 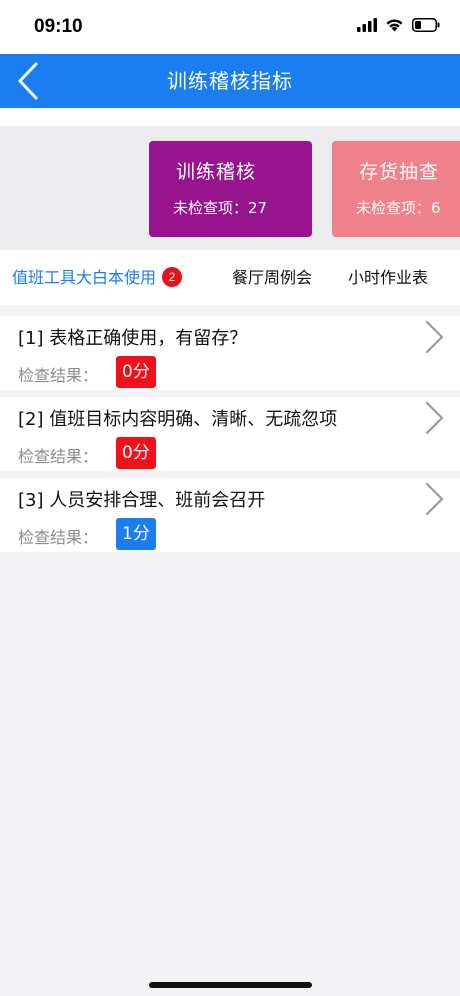 I want to click on tab-label: 小时作业表, so click(x=388, y=277).